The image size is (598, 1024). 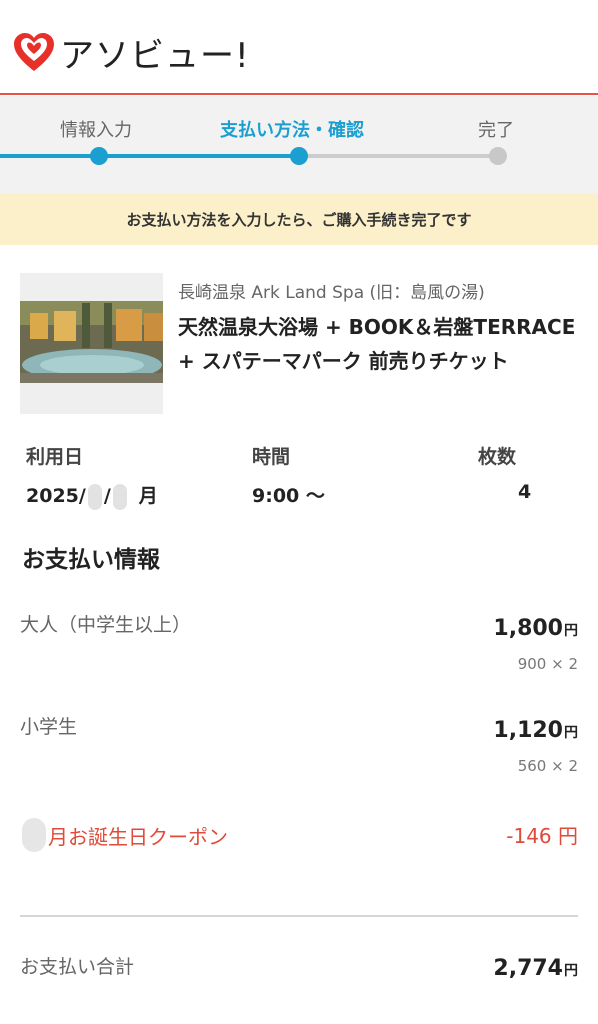 What do you see at coordinates (528, 628) in the screenshot?
I see `line-adult-amount-value: 1,800` at bounding box center [528, 628].